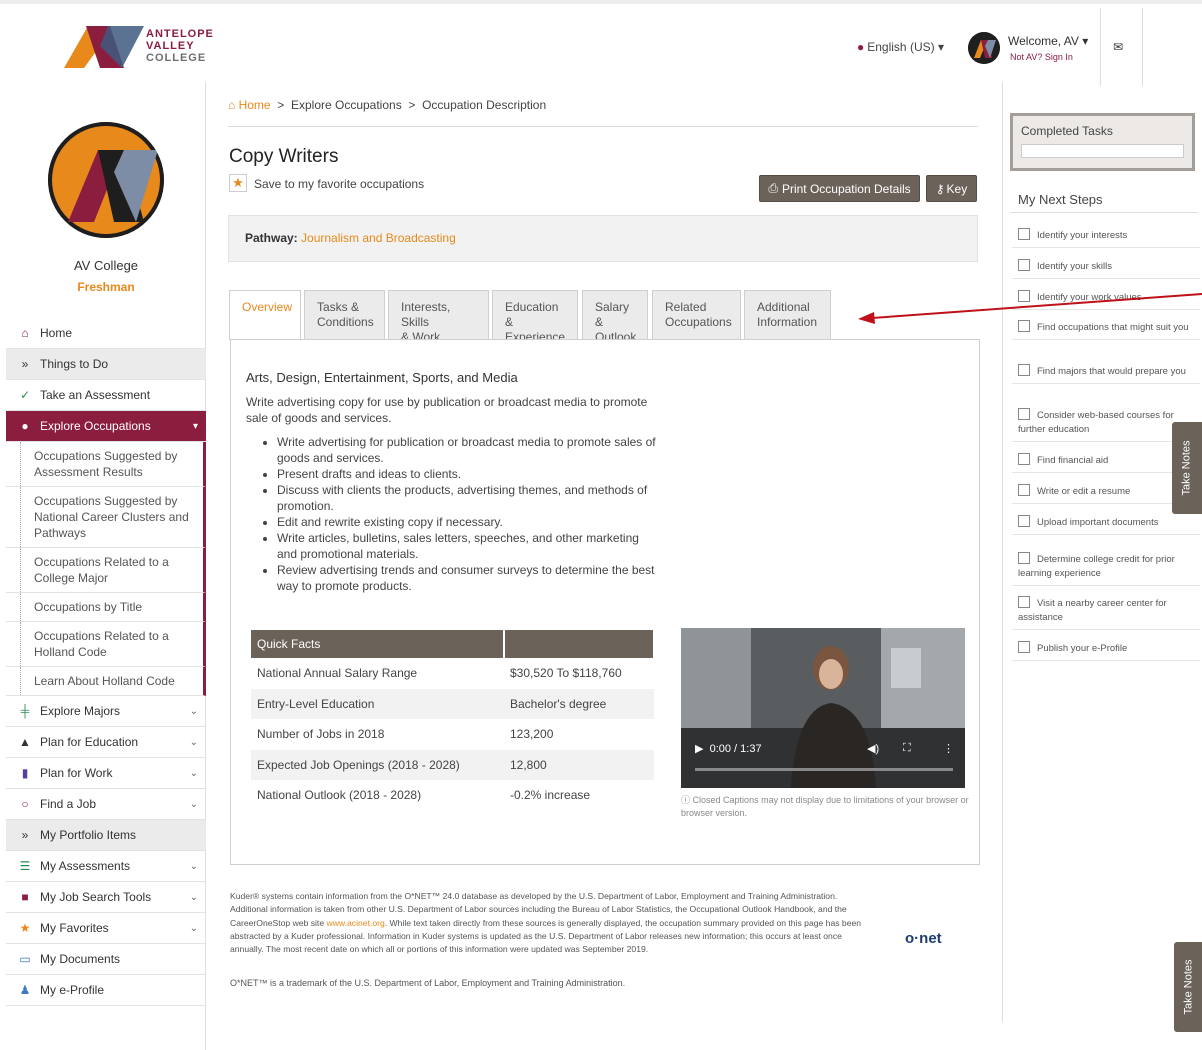 The image size is (1202, 1050). Describe the element at coordinates (787, 314) in the screenshot. I see `tab-additional: Additional Information` at that location.